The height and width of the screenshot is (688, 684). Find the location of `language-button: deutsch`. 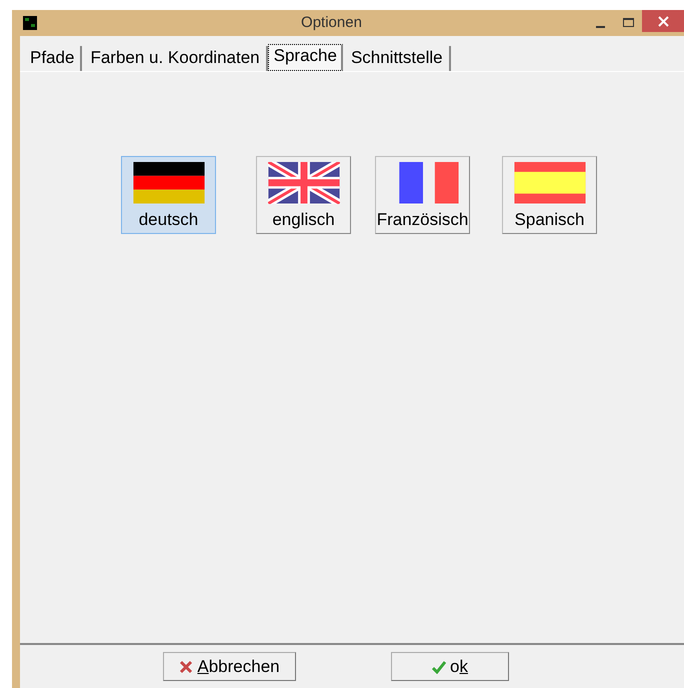

language-button: deutsch is located at coordinates (168, 195).